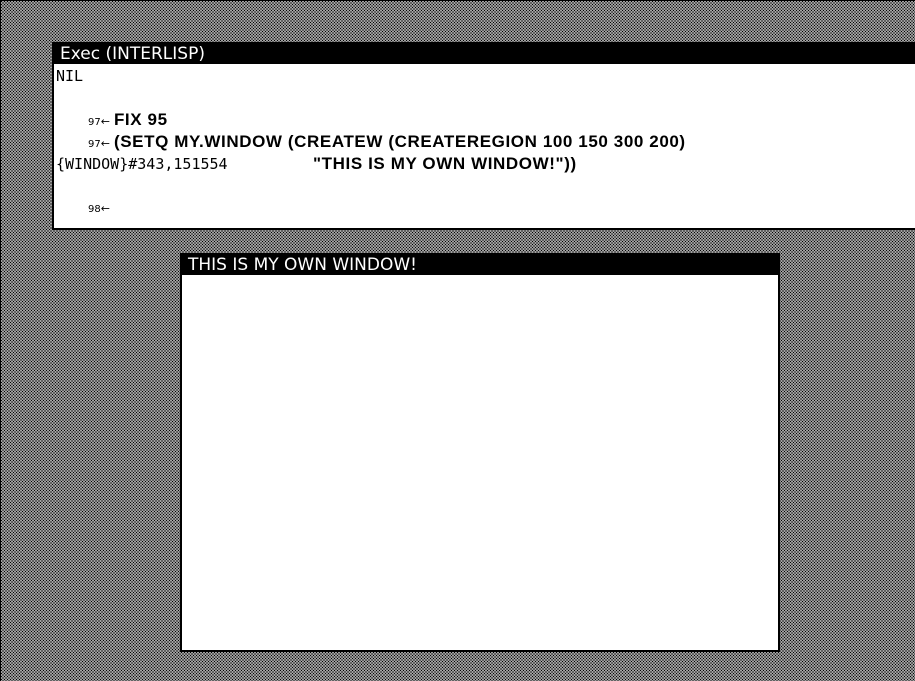  I want to click on exec-window-title: Exec (INTERLISP), so click(484, 54).